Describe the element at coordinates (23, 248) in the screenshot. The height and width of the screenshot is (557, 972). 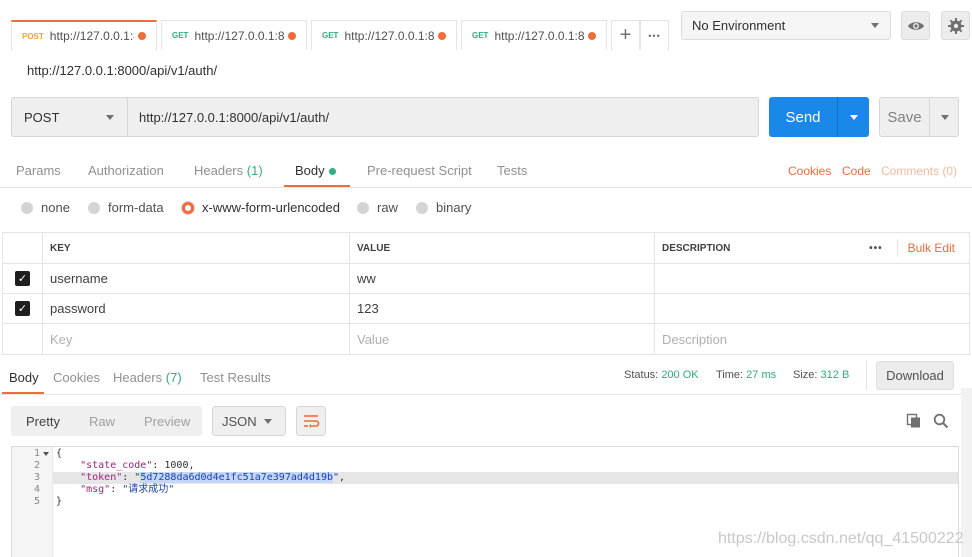
I see `table-header-checkbox-col` at that location.